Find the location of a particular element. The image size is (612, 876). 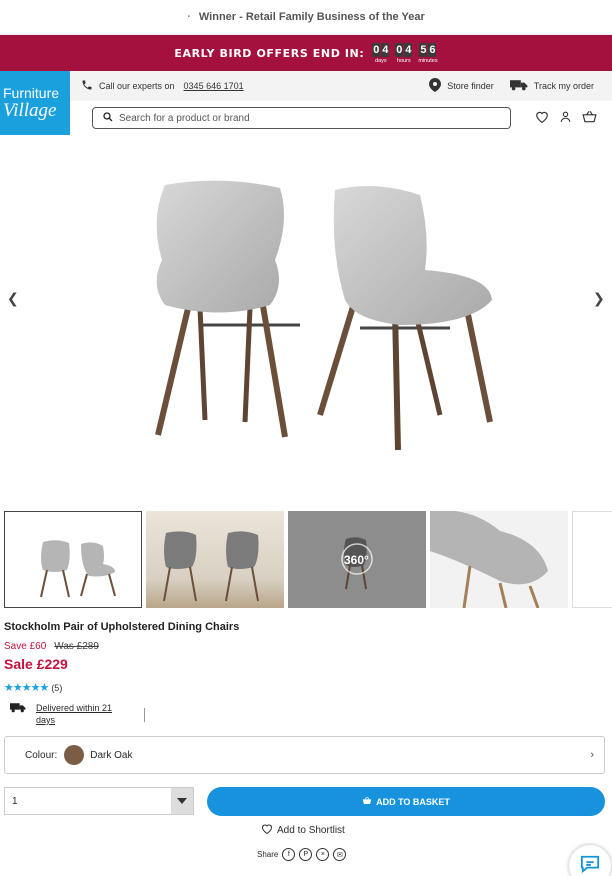

was-price: Was £289 is located at coordinates (76, 646).